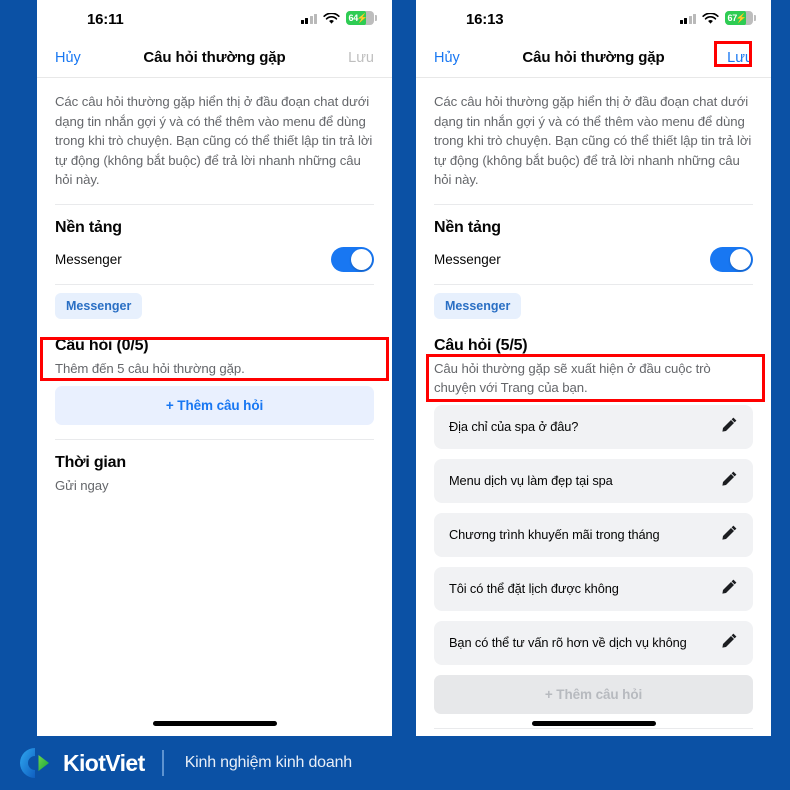 The image size is (790, 790). I want to click on question-text: Tôi có thể đặt lịch được không, so click(534, 588).